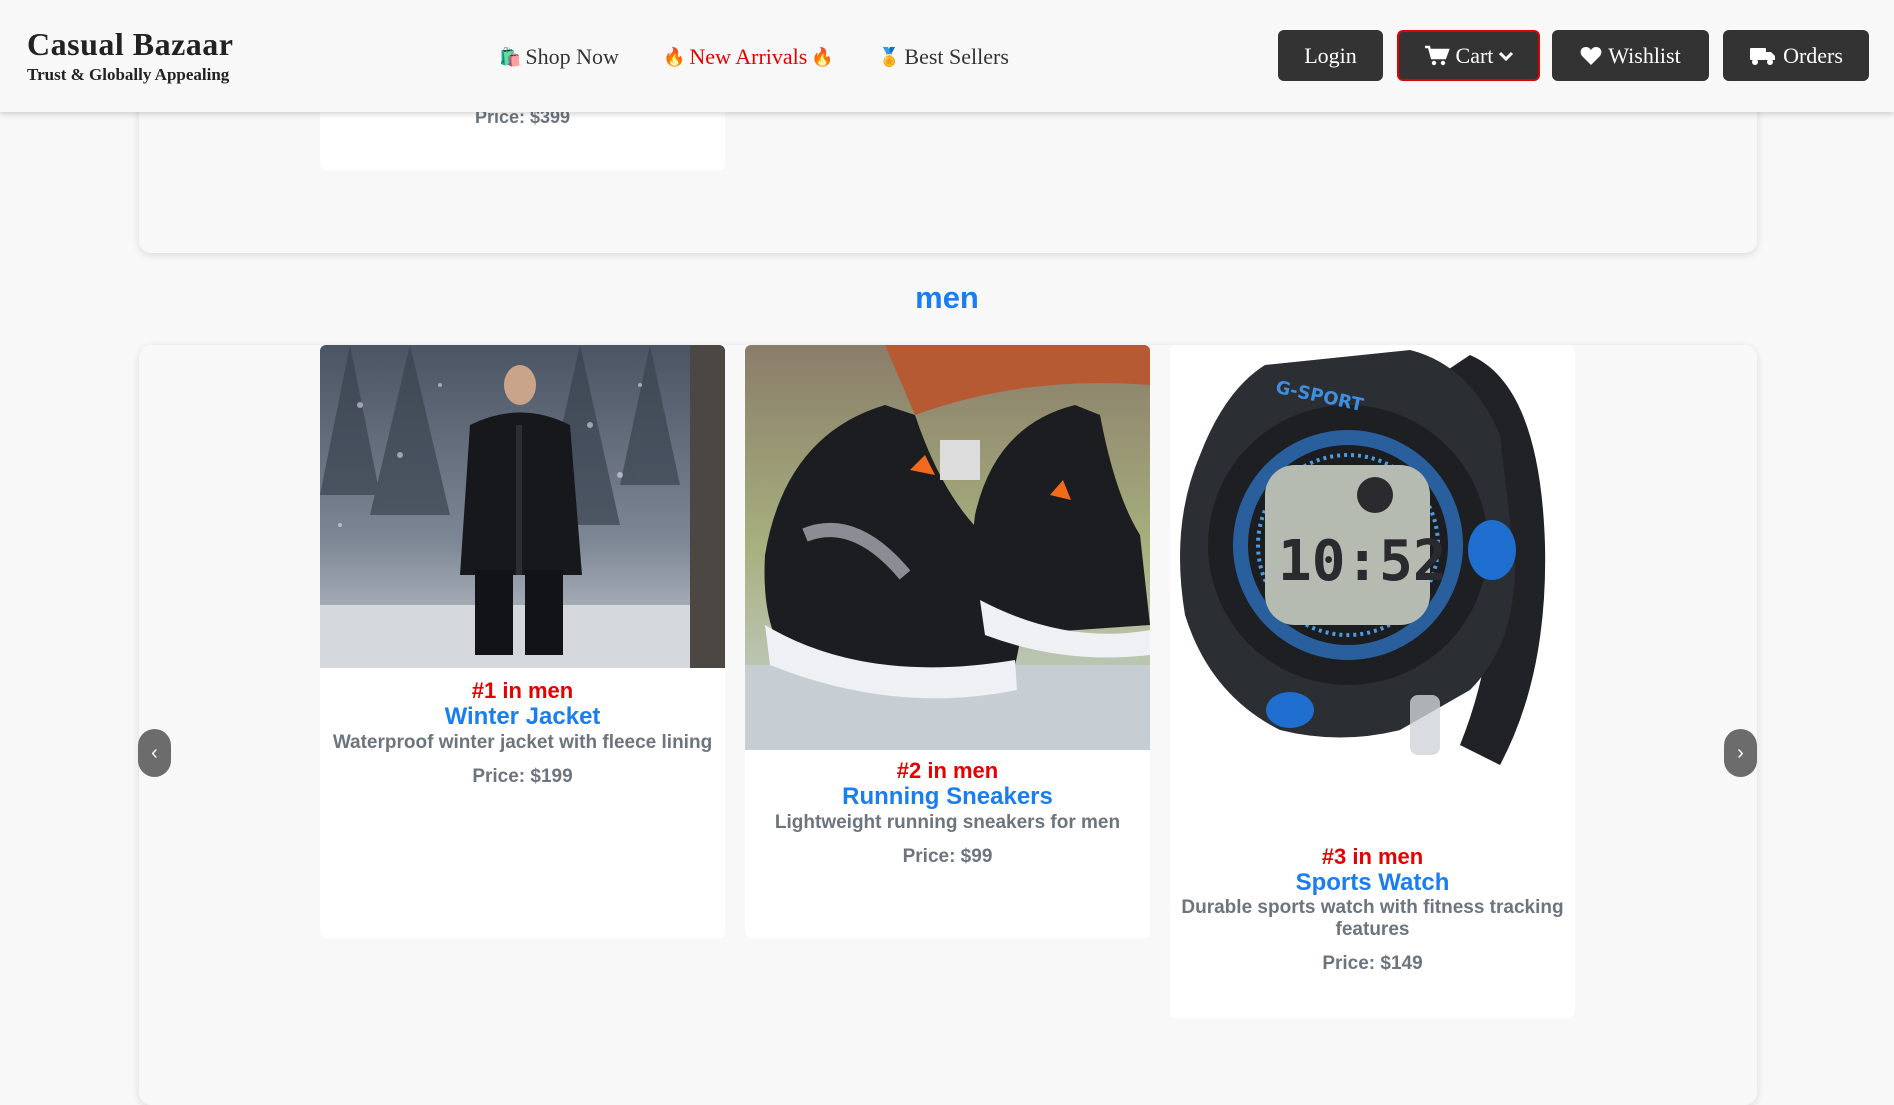  I want to click on wishlist-label: Wishlist, so click(1644, 55).